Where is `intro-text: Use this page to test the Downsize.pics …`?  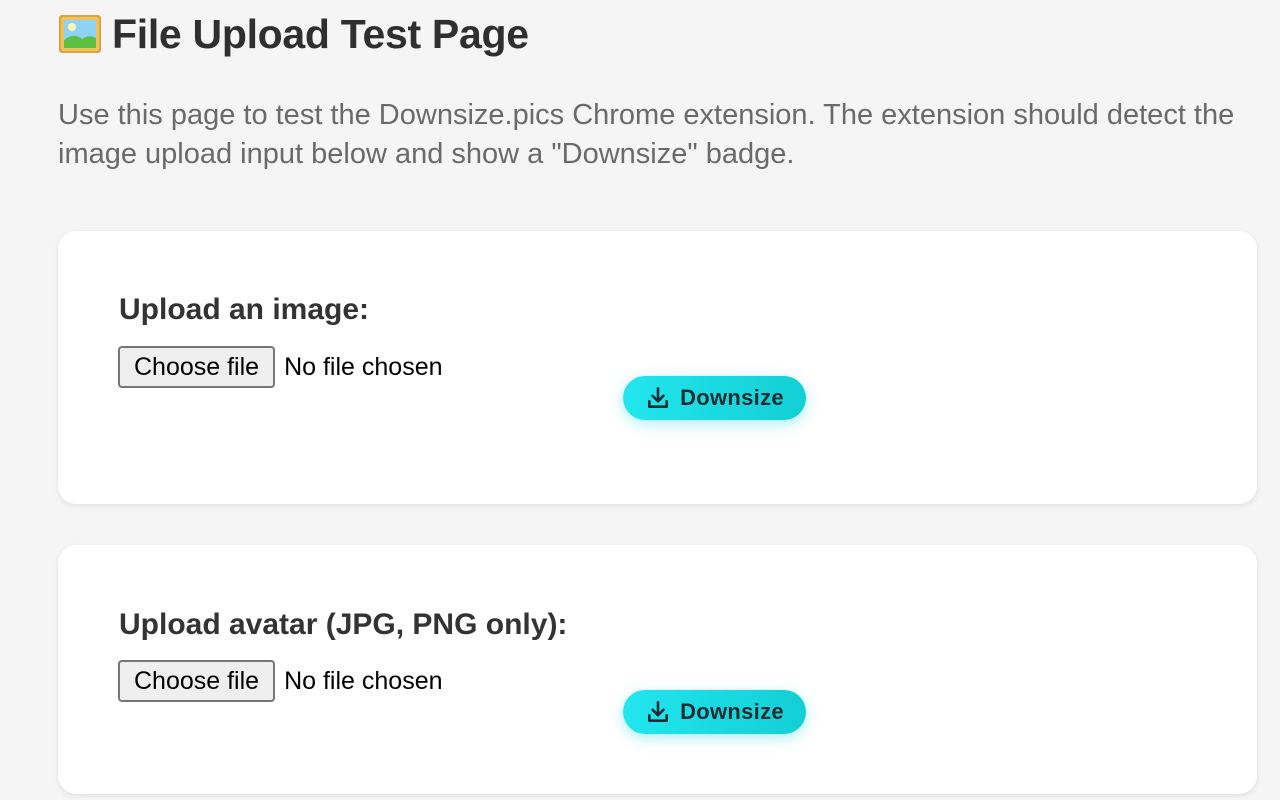
intro-text: Use this page to test the Downsize.pics … is located at coordinates (646, 134).